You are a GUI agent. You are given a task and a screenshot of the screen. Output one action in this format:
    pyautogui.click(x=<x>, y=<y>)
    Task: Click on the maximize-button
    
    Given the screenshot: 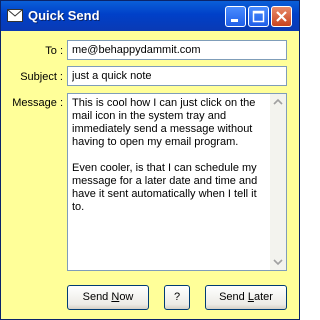 What is the action you would take?
    pyautogui.click(x=258, y=16)
    